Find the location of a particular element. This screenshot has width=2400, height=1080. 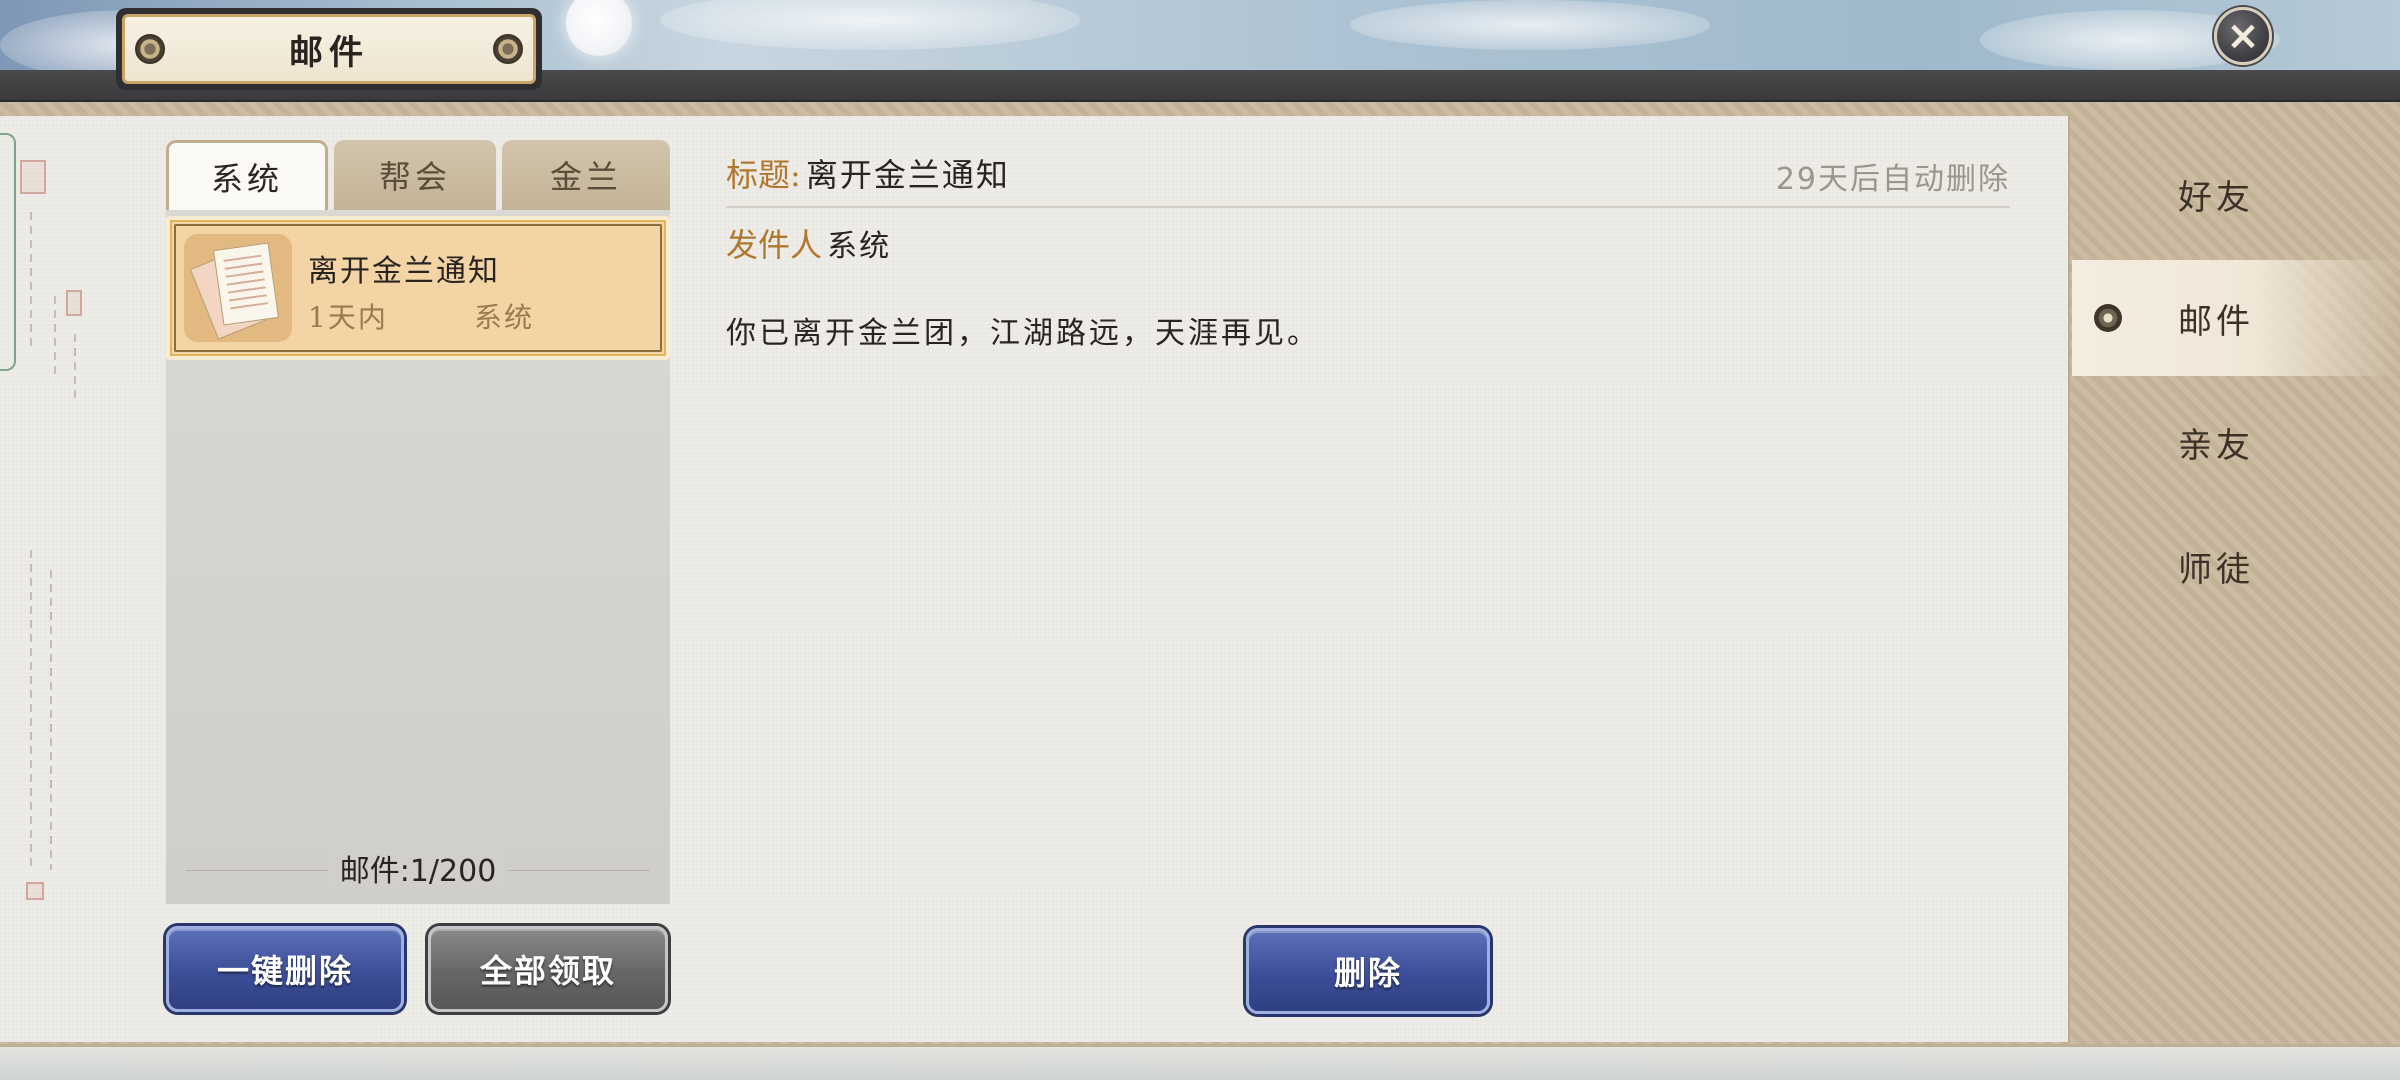

mail-item-sender: 系统 is located at coordinates (504, 317).